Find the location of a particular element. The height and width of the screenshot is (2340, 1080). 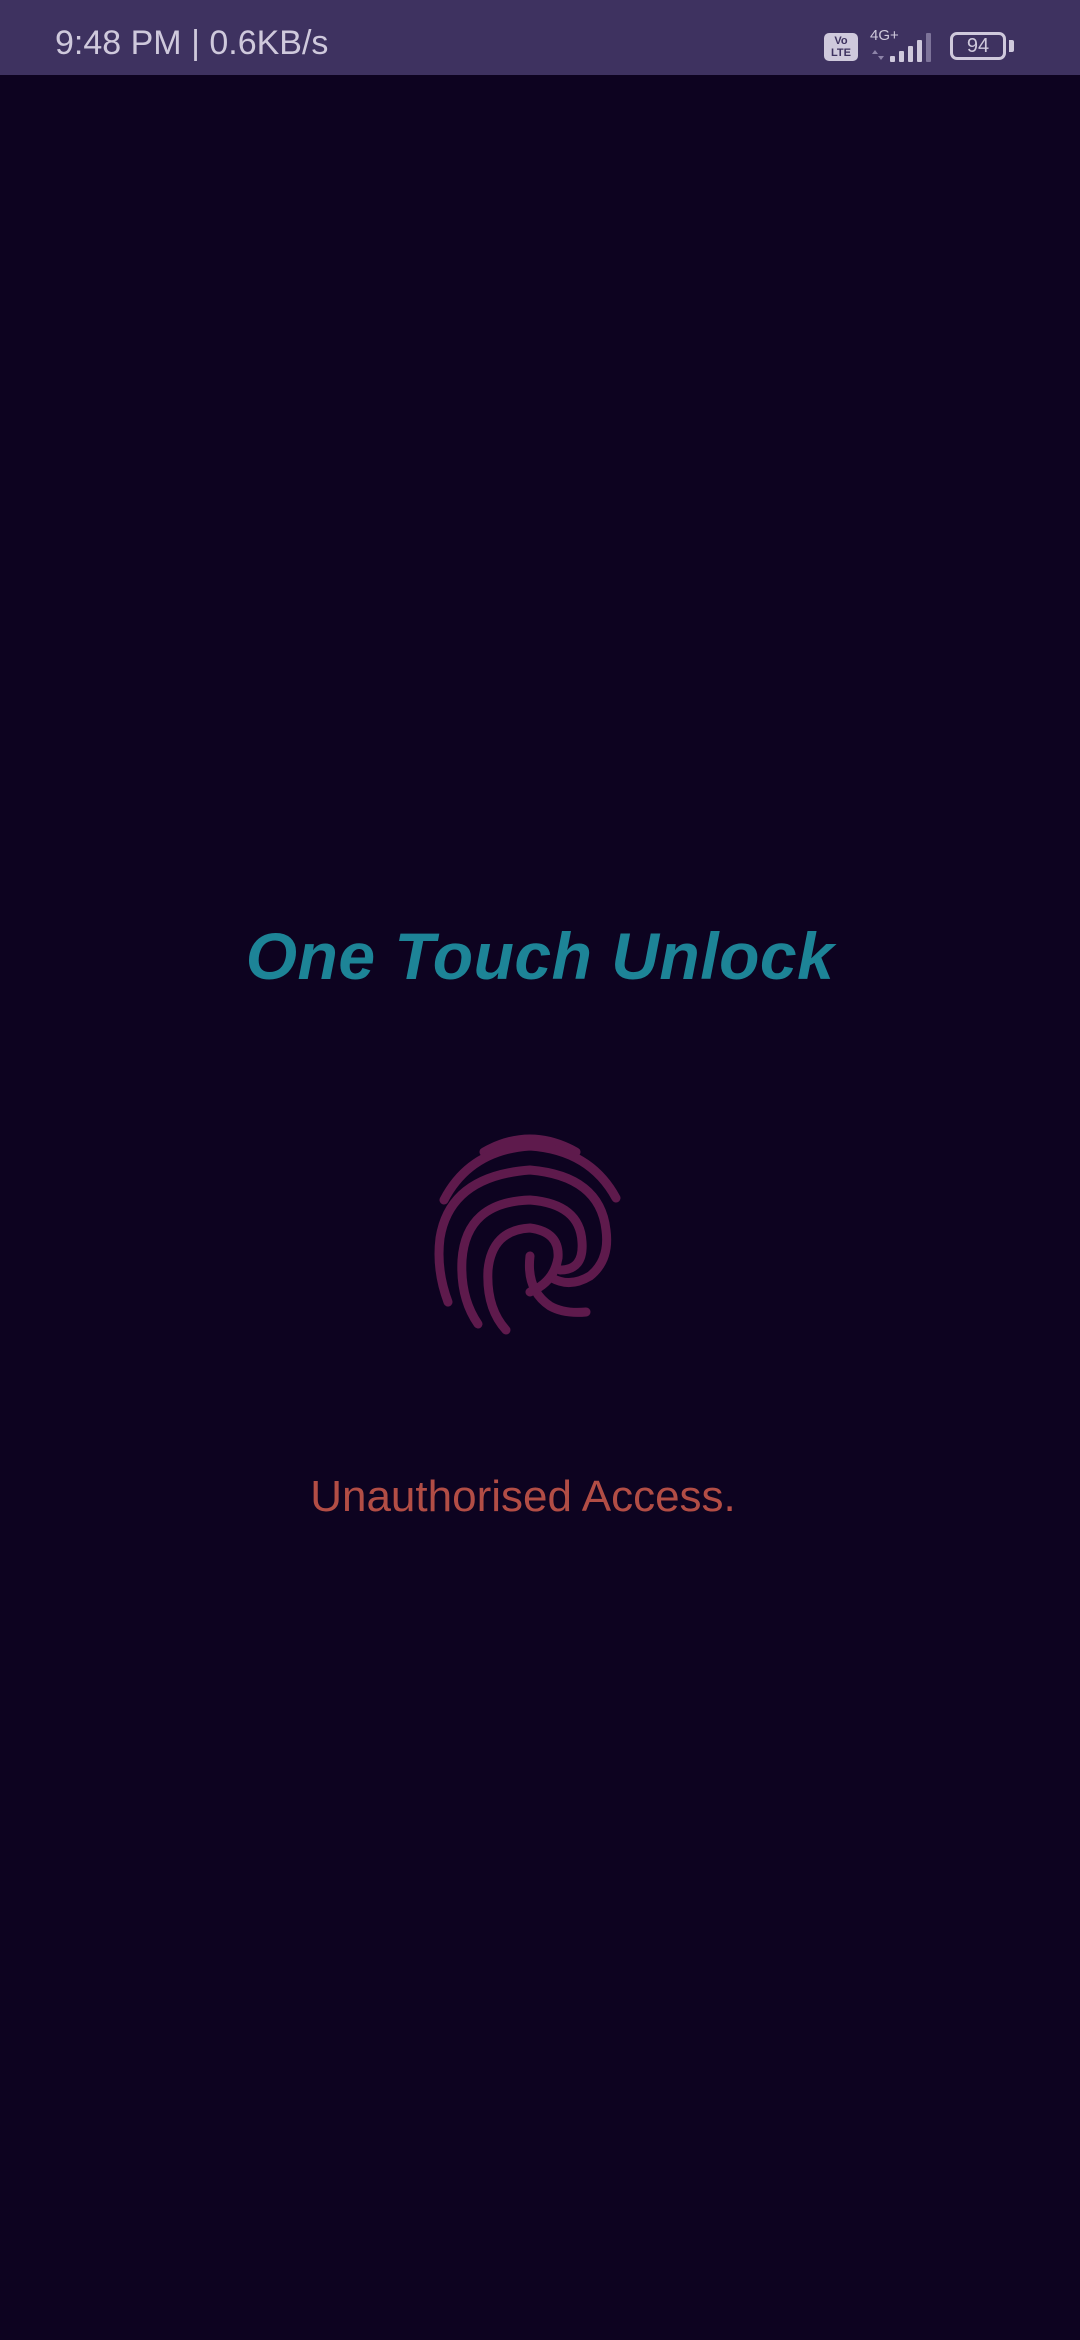

app-title: One Touch Unlock is located at coordinates (540, 956).